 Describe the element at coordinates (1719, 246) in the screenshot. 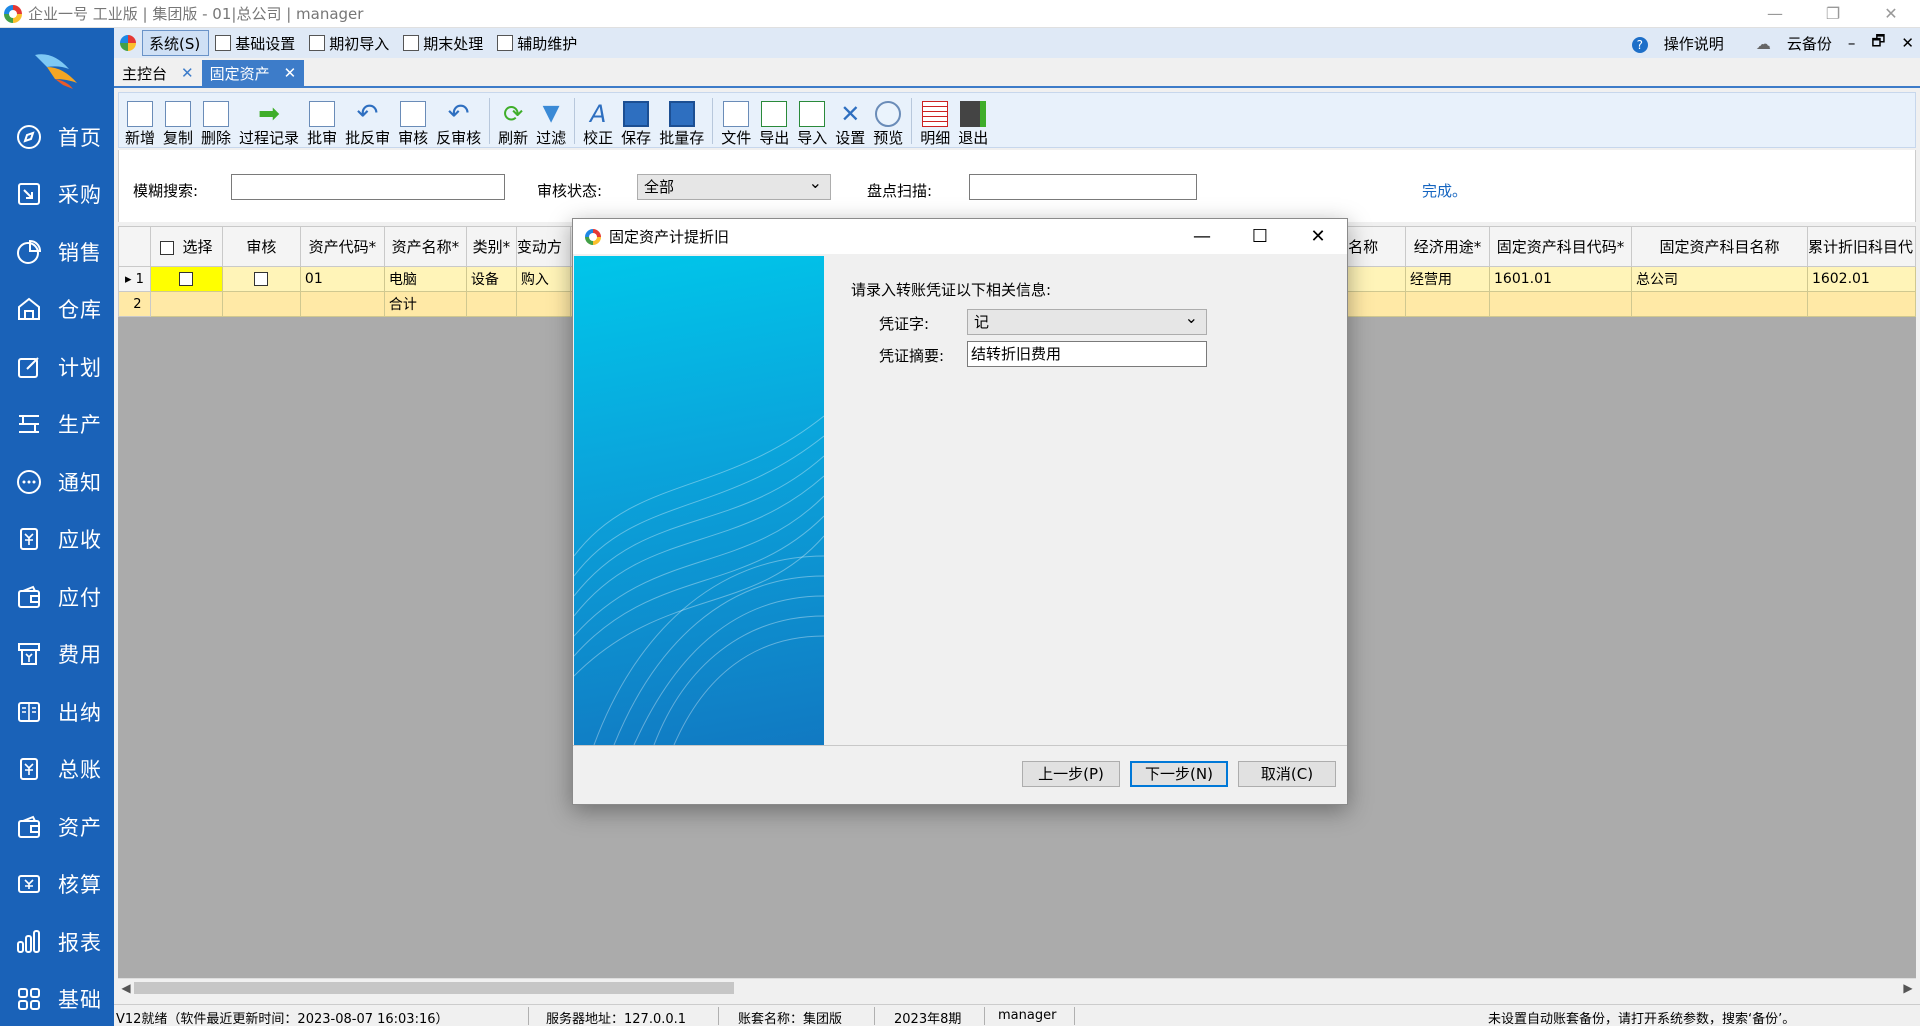

I see `header-asset-account-name: 固定资产科目名称` at that location.